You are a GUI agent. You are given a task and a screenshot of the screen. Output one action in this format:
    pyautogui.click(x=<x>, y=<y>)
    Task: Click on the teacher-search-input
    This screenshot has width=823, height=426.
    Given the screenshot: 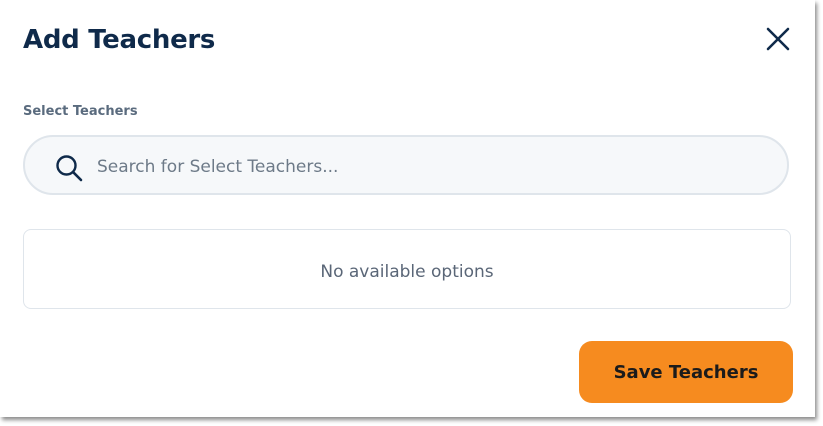 What is the action you would take?
    pyautogui.click(x=432, y=167)
    